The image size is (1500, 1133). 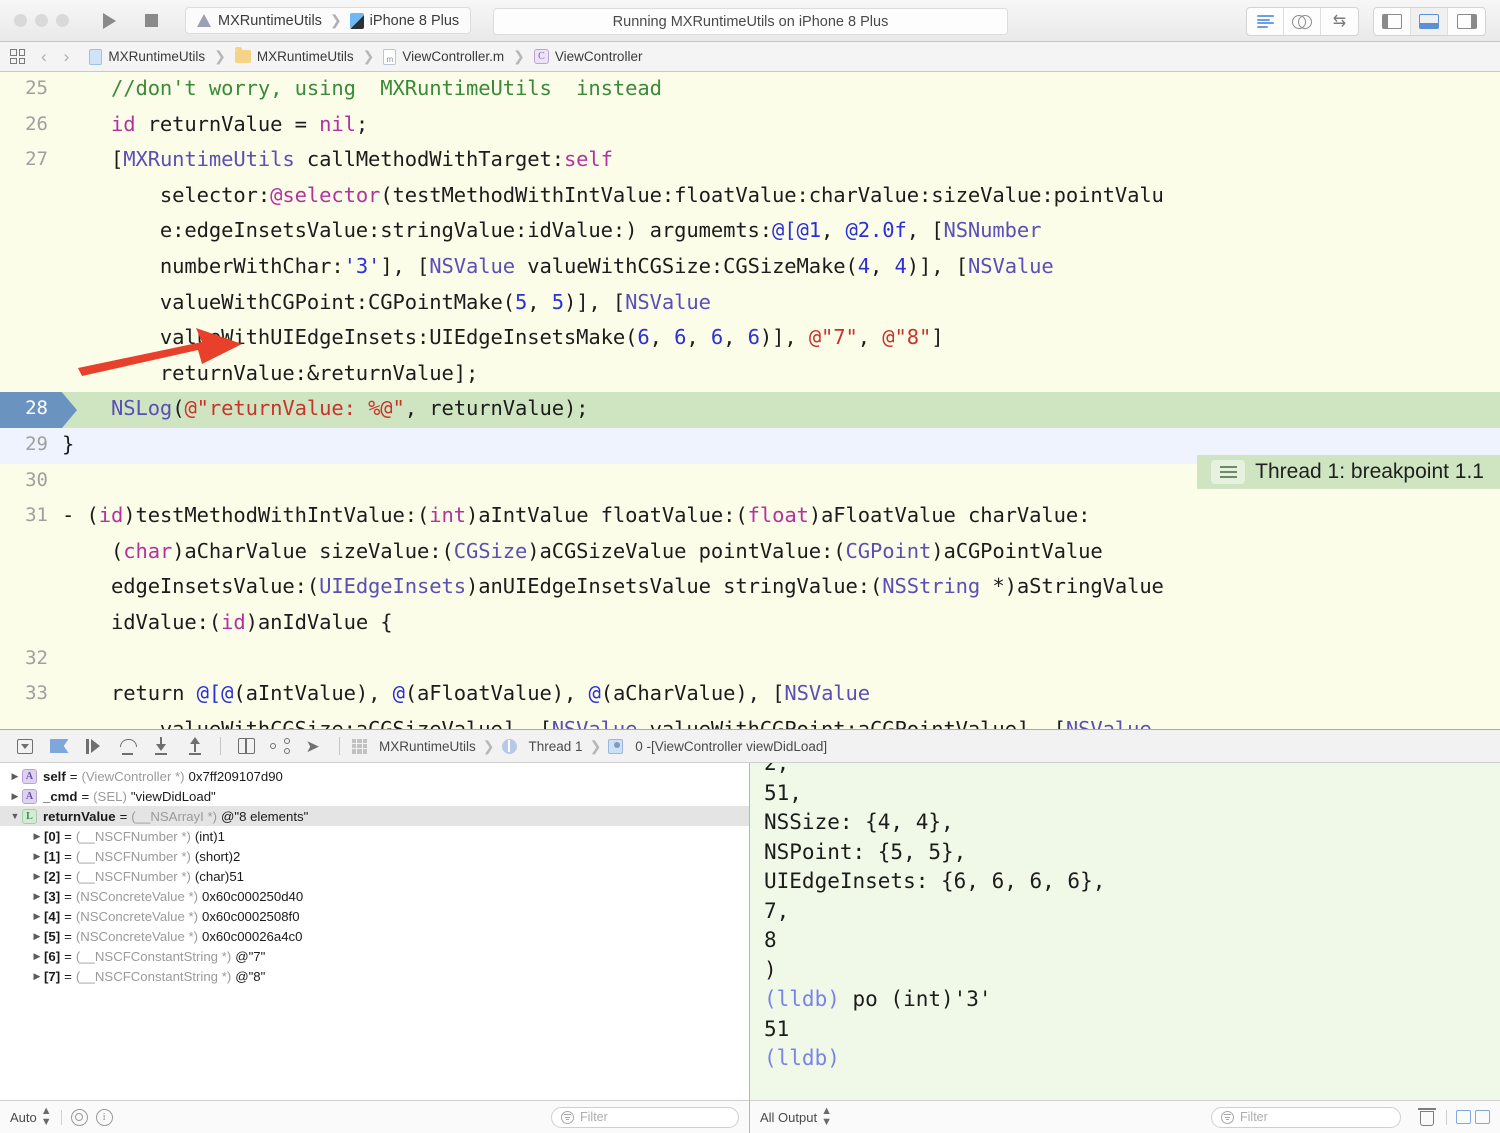 What do you see at coordinates (374, 956) in the screenshot?
I see `variable-row: ▶ [6] = (__NSCFConstantString *) @"7"` at bounding box center [374, 956].